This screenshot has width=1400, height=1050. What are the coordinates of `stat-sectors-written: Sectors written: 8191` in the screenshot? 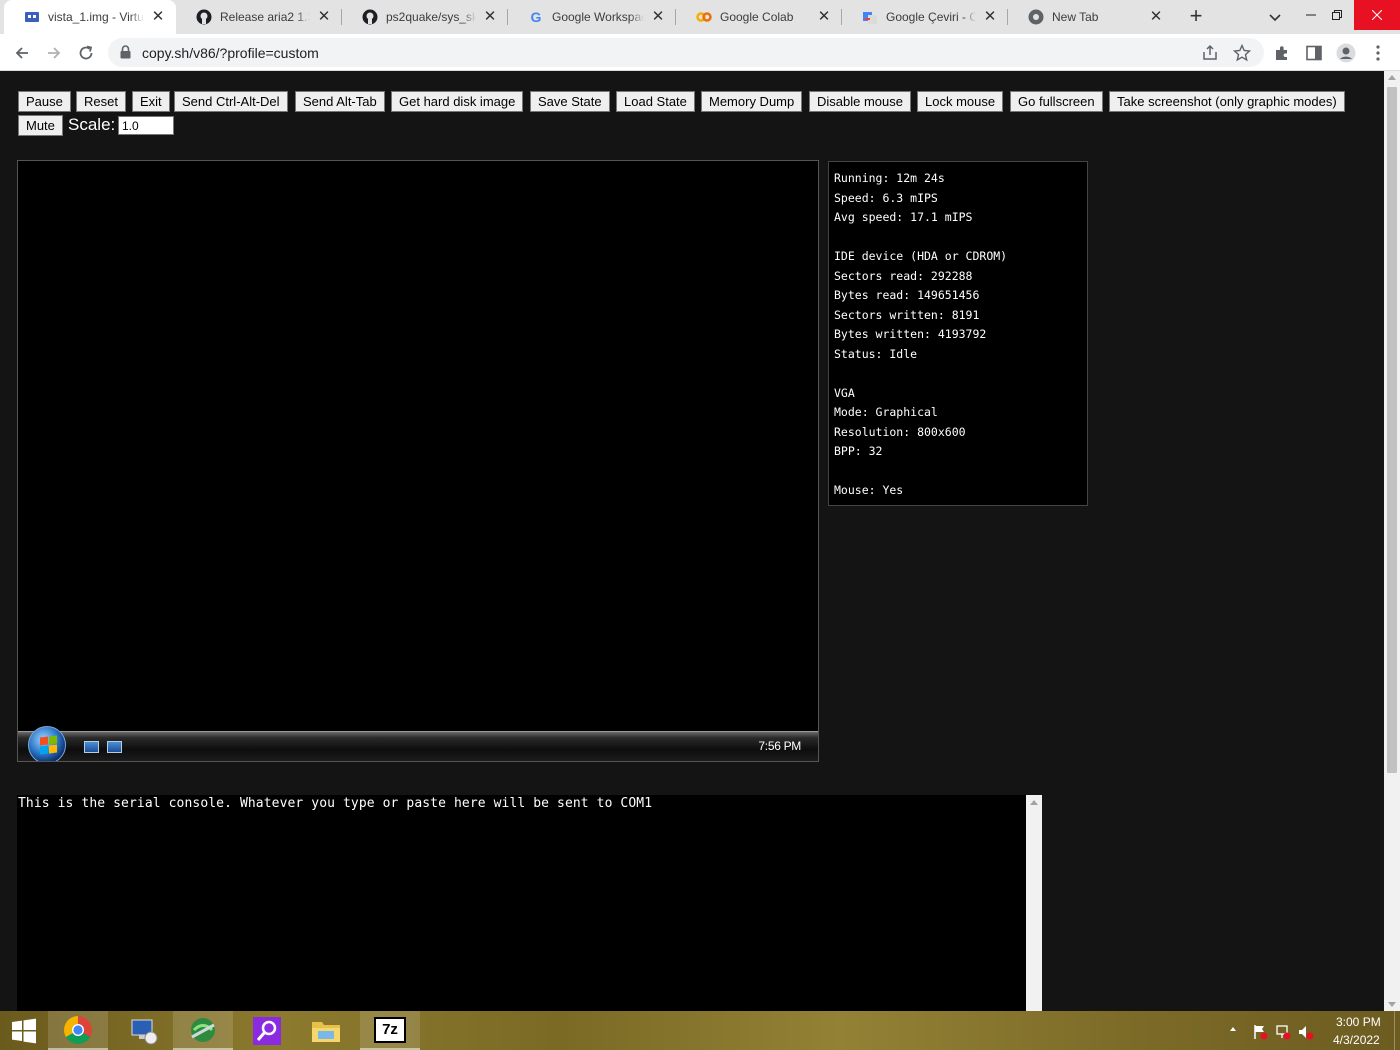 It's located at (907, 314).